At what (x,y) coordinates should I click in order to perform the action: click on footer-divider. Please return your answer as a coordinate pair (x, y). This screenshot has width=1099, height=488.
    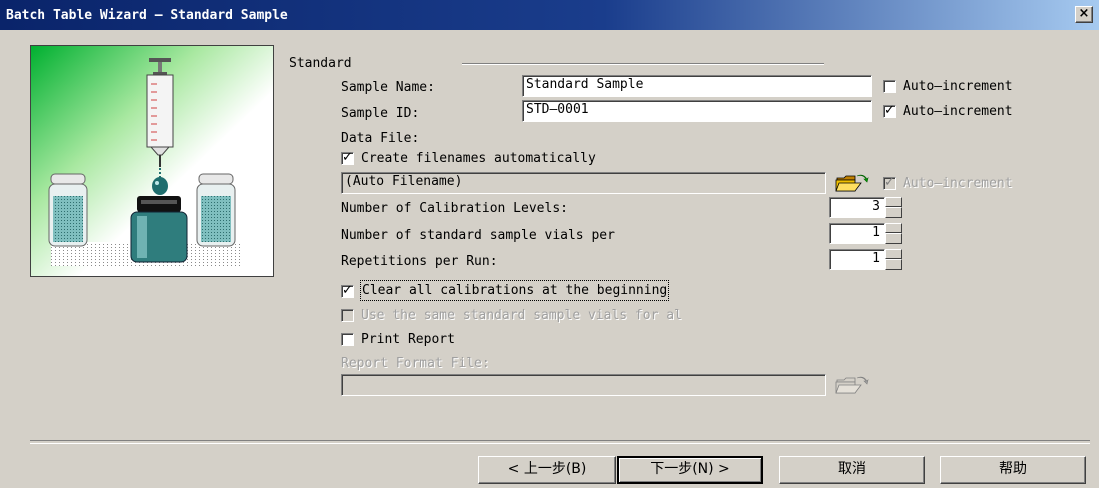
    Looking at the image, I should click on (560, 442).